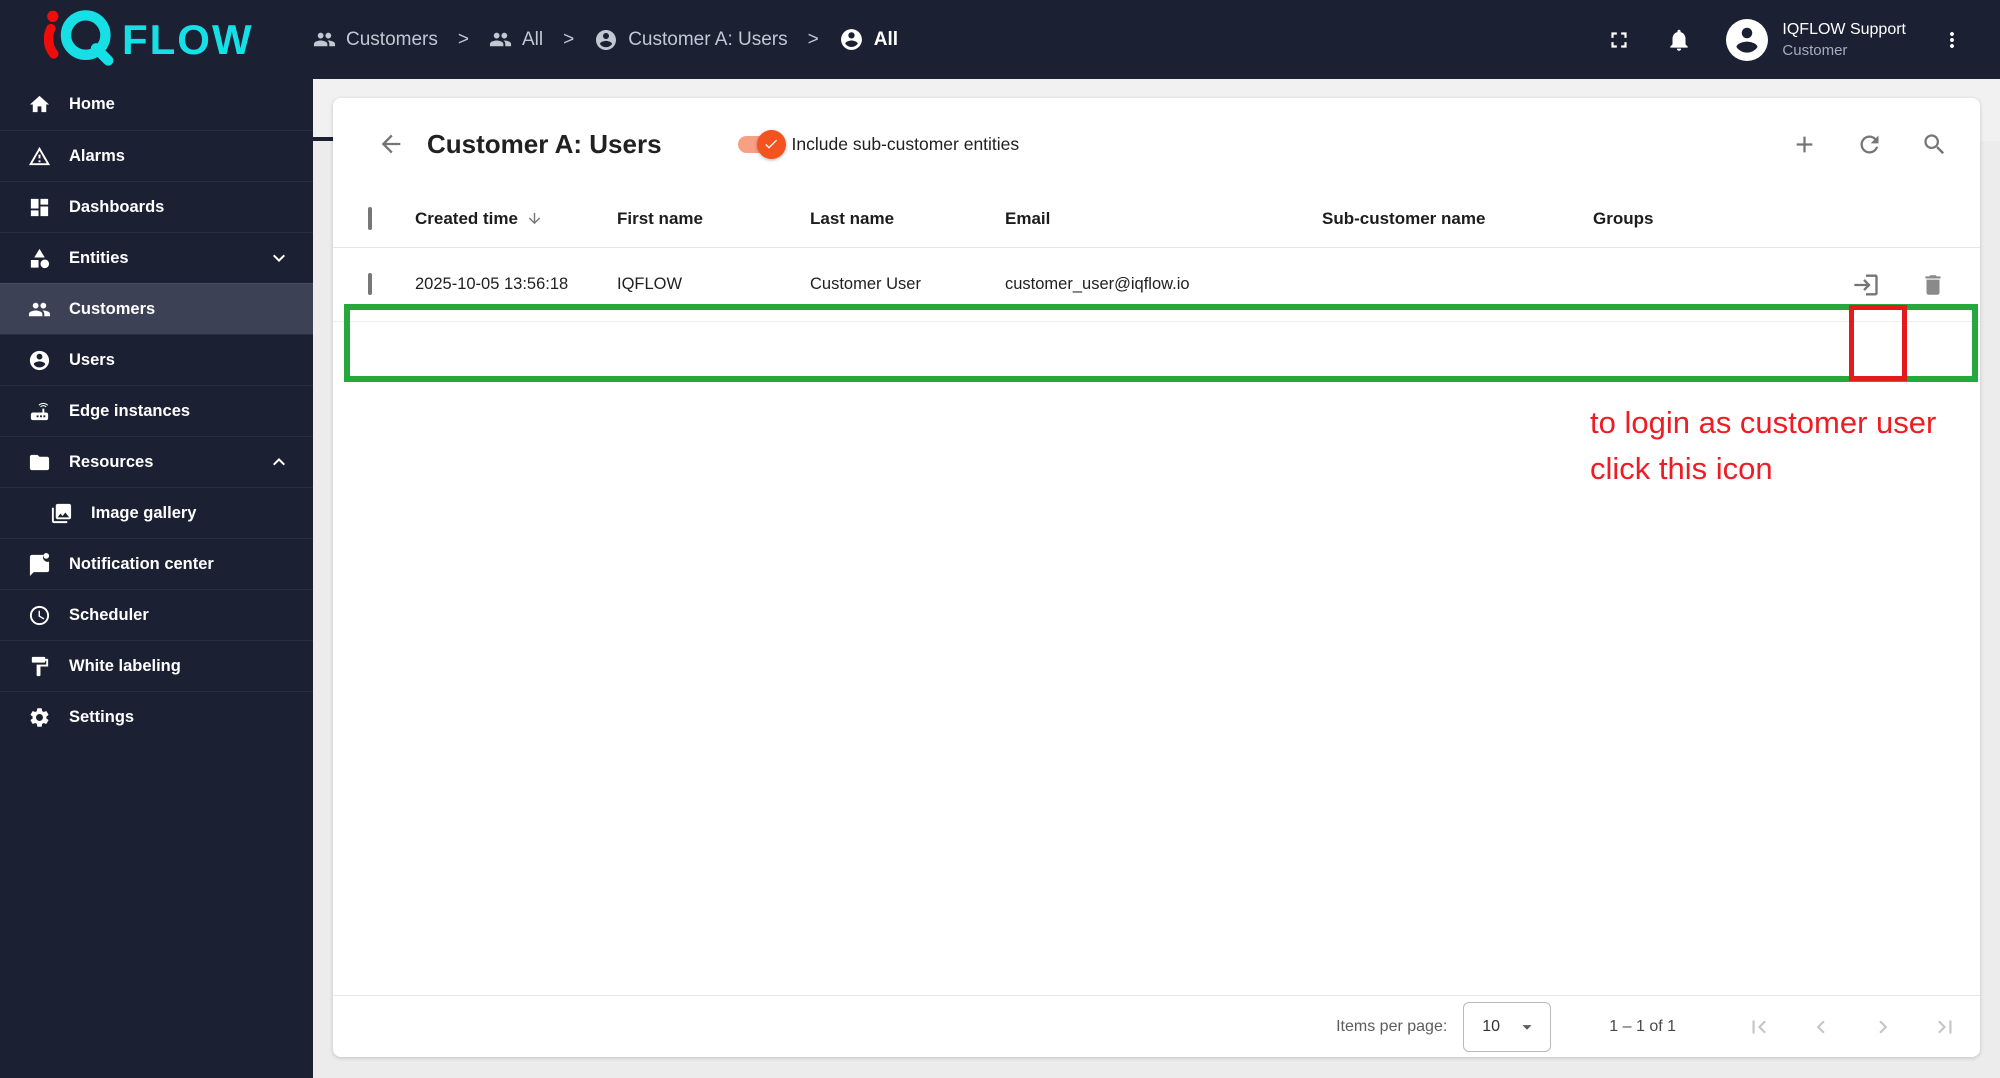 This screenshot has width=2000, height=1078. I want to click on sidebar-item-settings: Settings, so click(156, 716).